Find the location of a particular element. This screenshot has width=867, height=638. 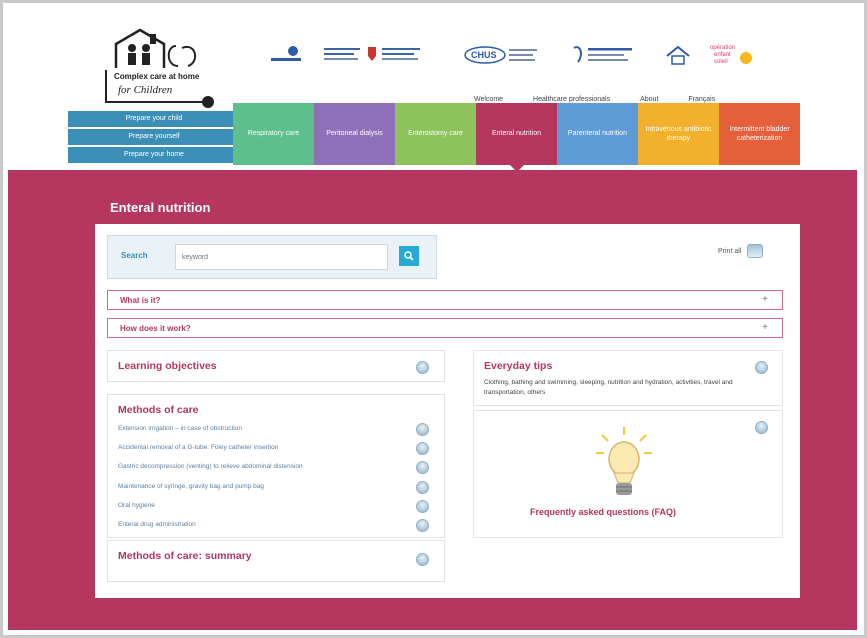

svg-text: soleil is located at coordinates (721, 62).